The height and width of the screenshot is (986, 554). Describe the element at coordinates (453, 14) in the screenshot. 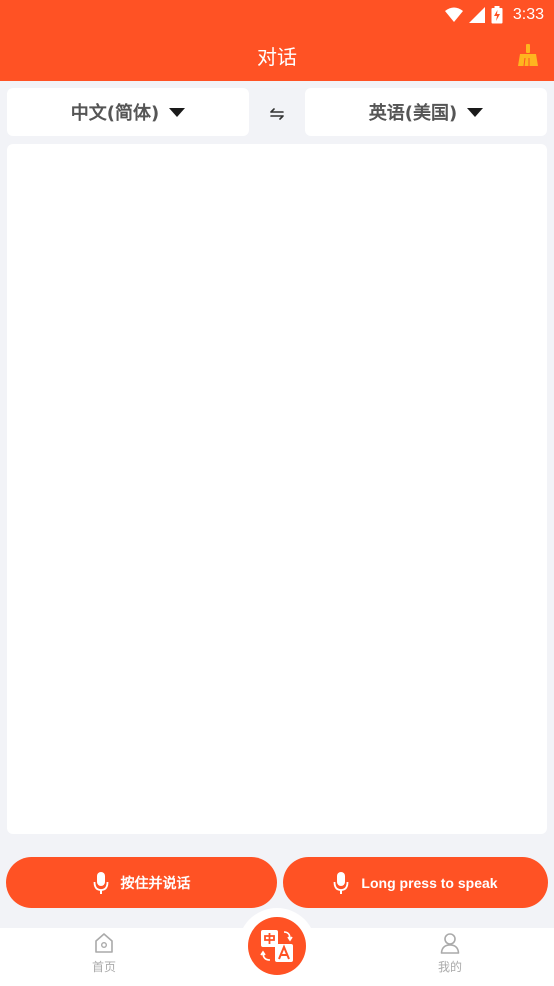

I see `wifi-icon` at that location.